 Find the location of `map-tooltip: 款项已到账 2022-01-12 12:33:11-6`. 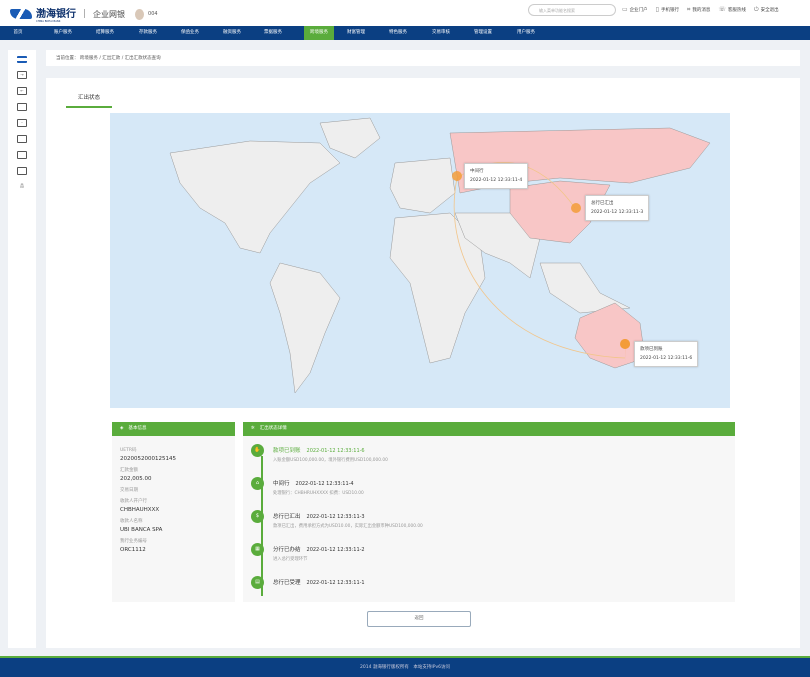

map-tooltip: 款项已到账 2022-01-12 12:33:11-6 is located at coordinates (666, 354).